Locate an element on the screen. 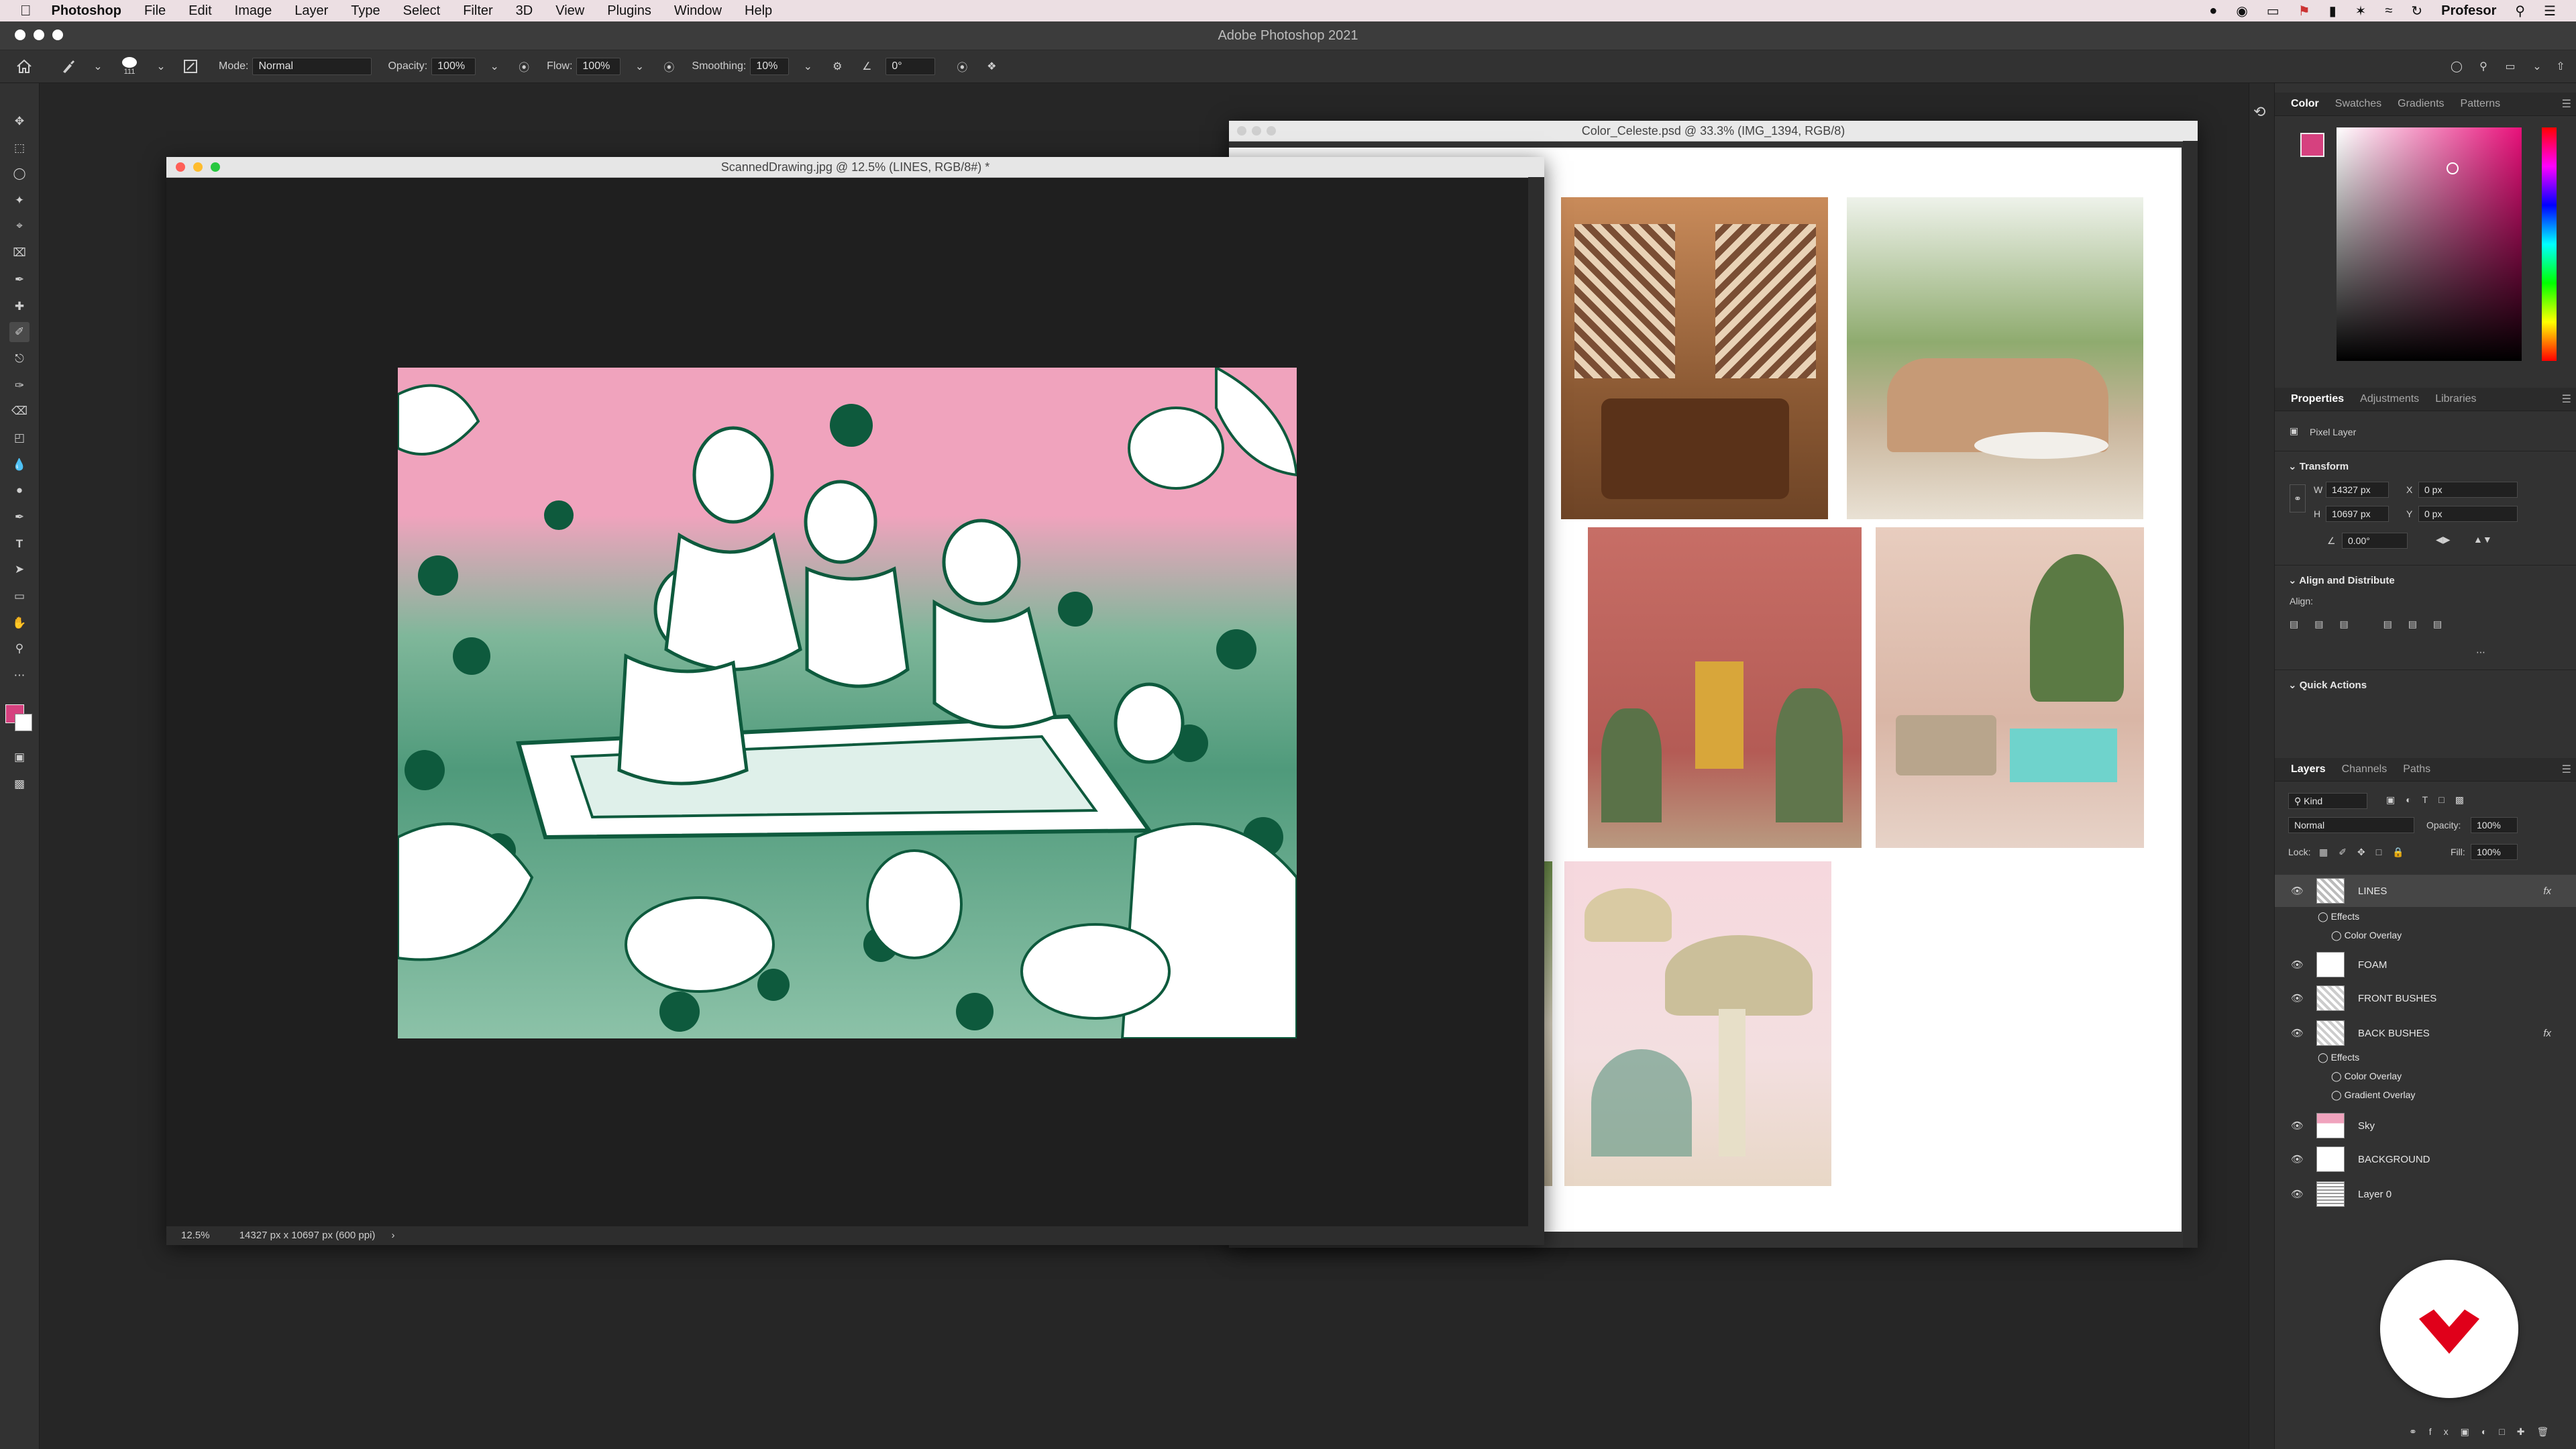  layers-footer-icons: ⚭fx▣◐□✚🗑 is located at coordinates (2485, 1432).